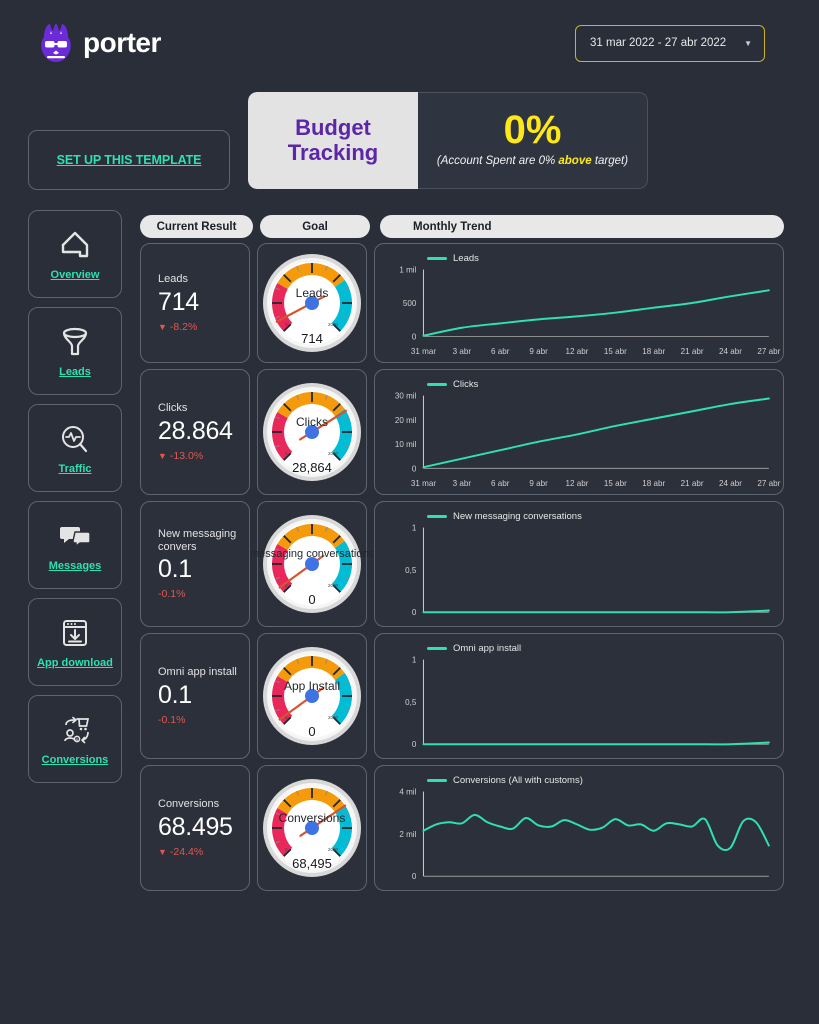  I want to click on chart-legend: Leads, so click(453, 258).